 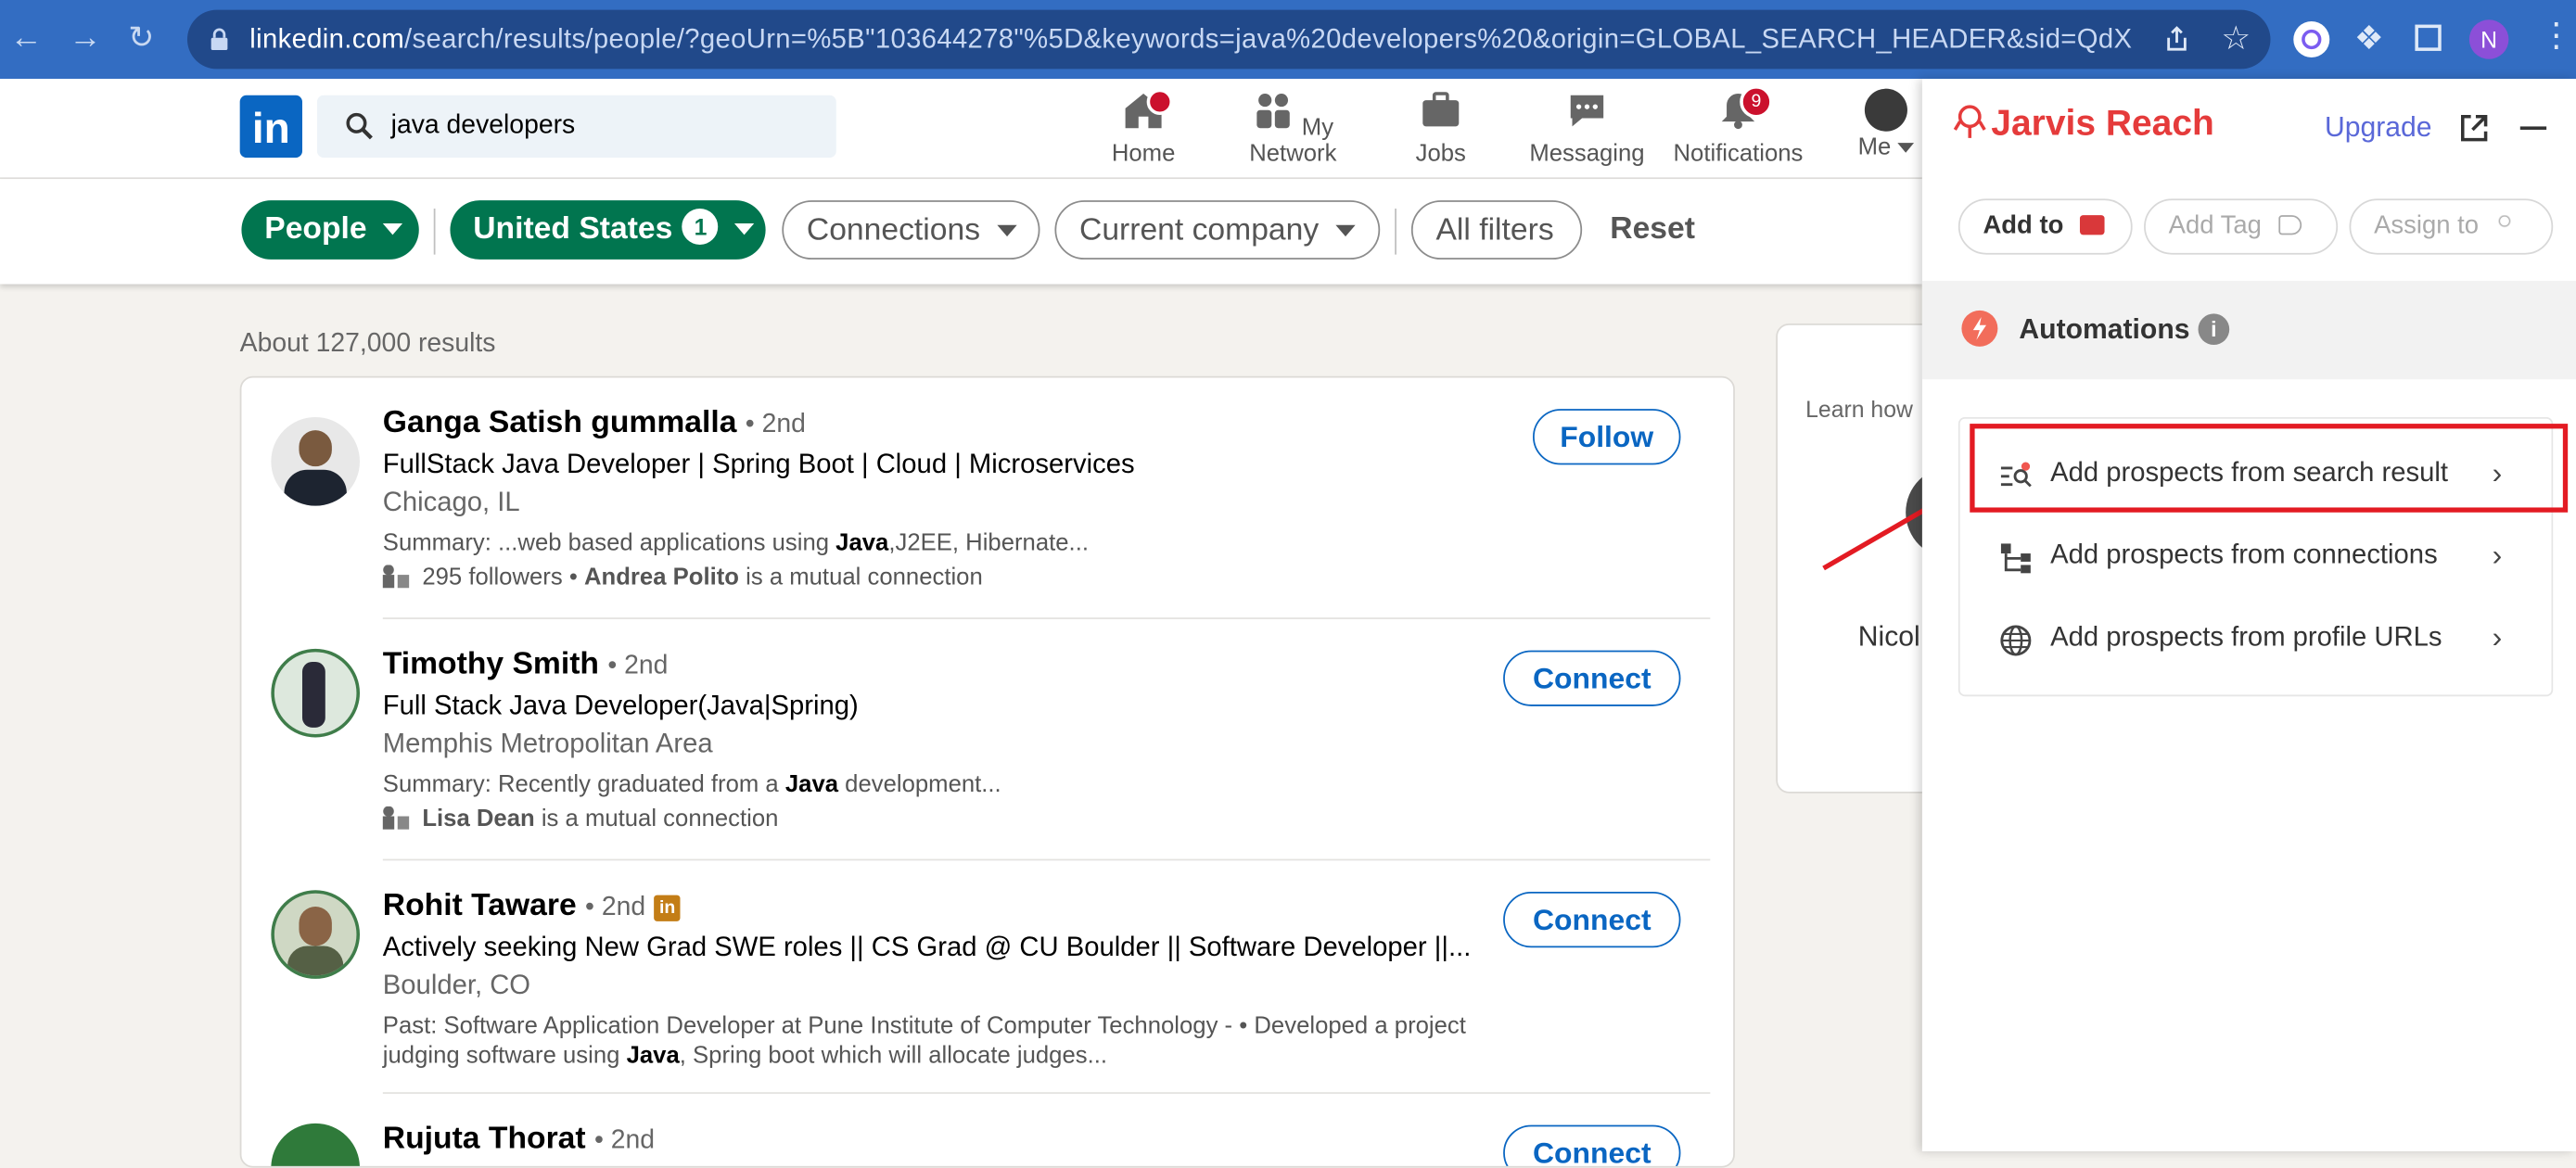 I want to click on option-profile-urls: Add prospects from profile URLs ›, so click(x=2256, y=641).